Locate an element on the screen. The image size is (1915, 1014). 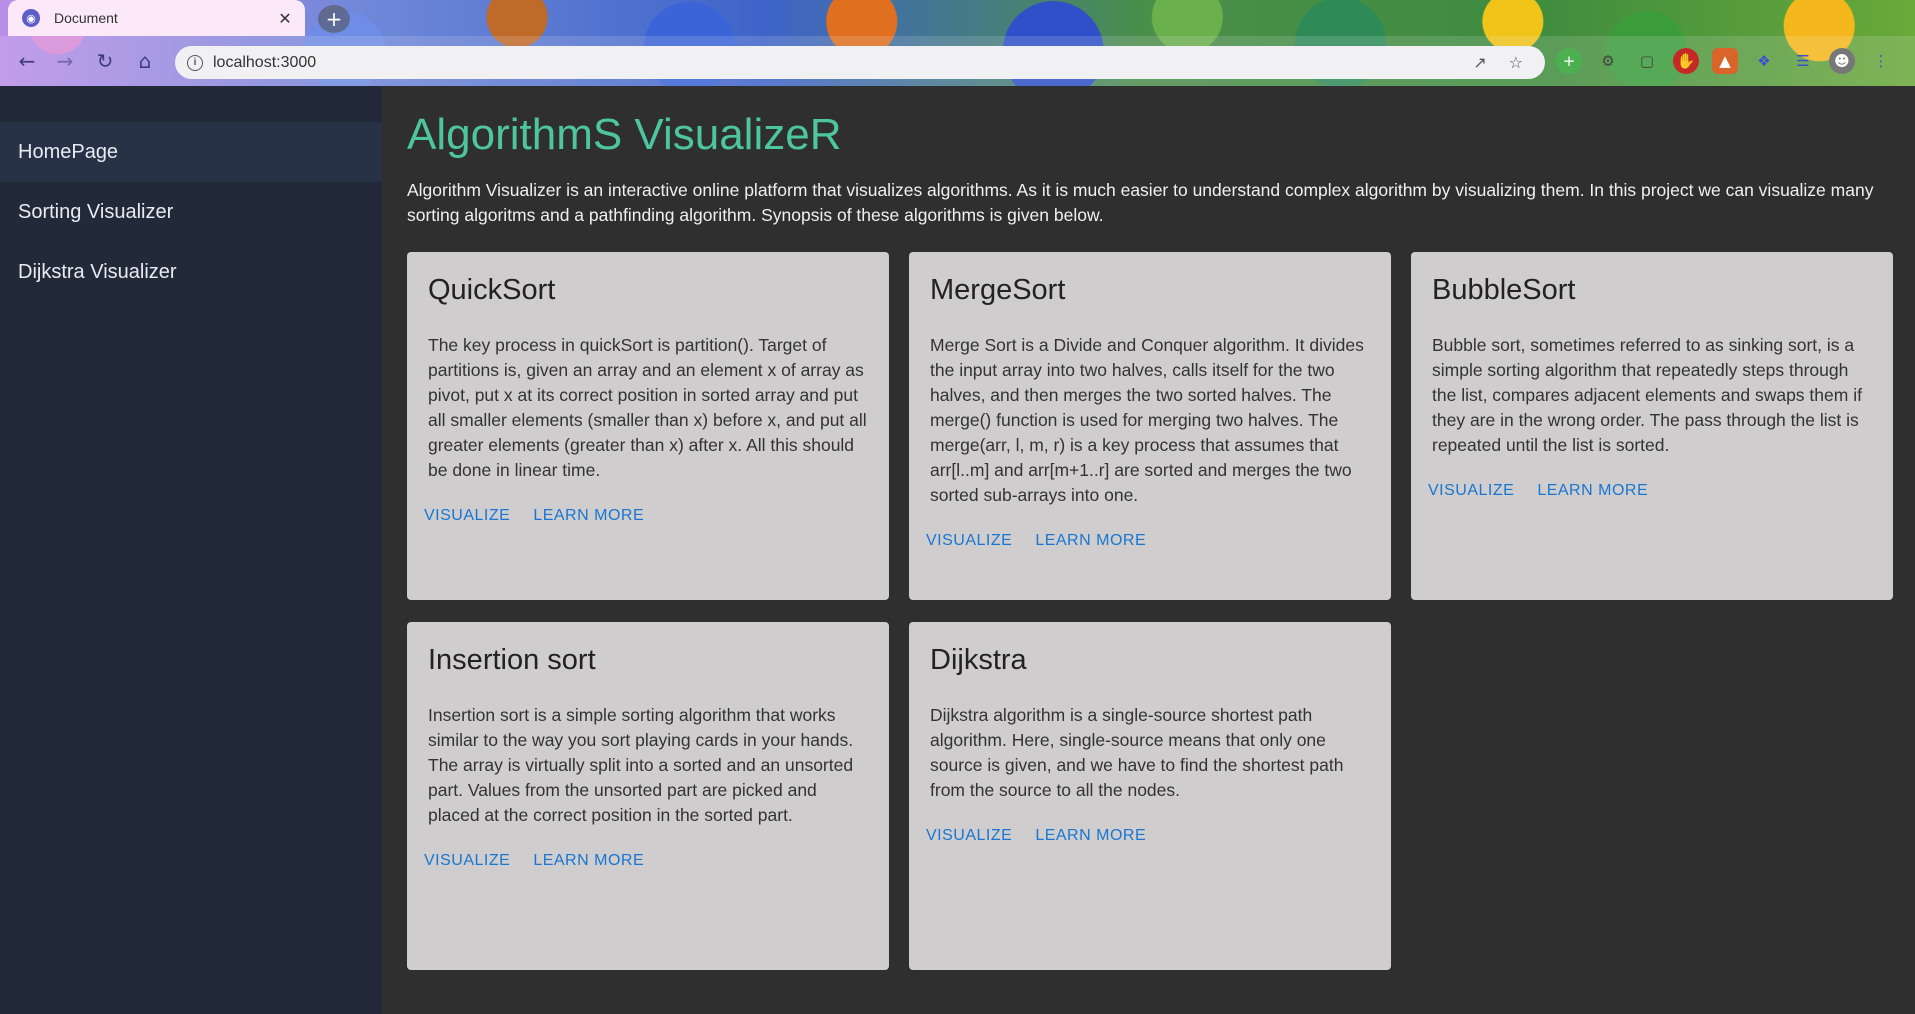
shield-icon: ✋ is located at coordinates (1686, 61).